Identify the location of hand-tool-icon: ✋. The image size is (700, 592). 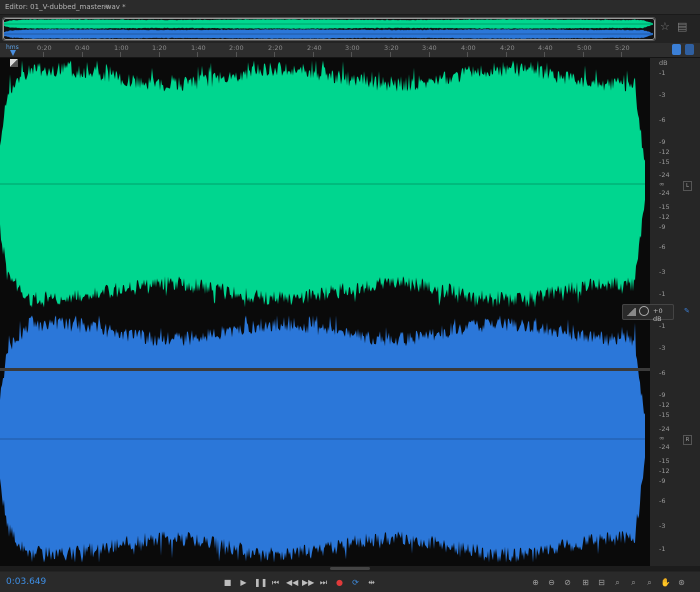
(665, 582).